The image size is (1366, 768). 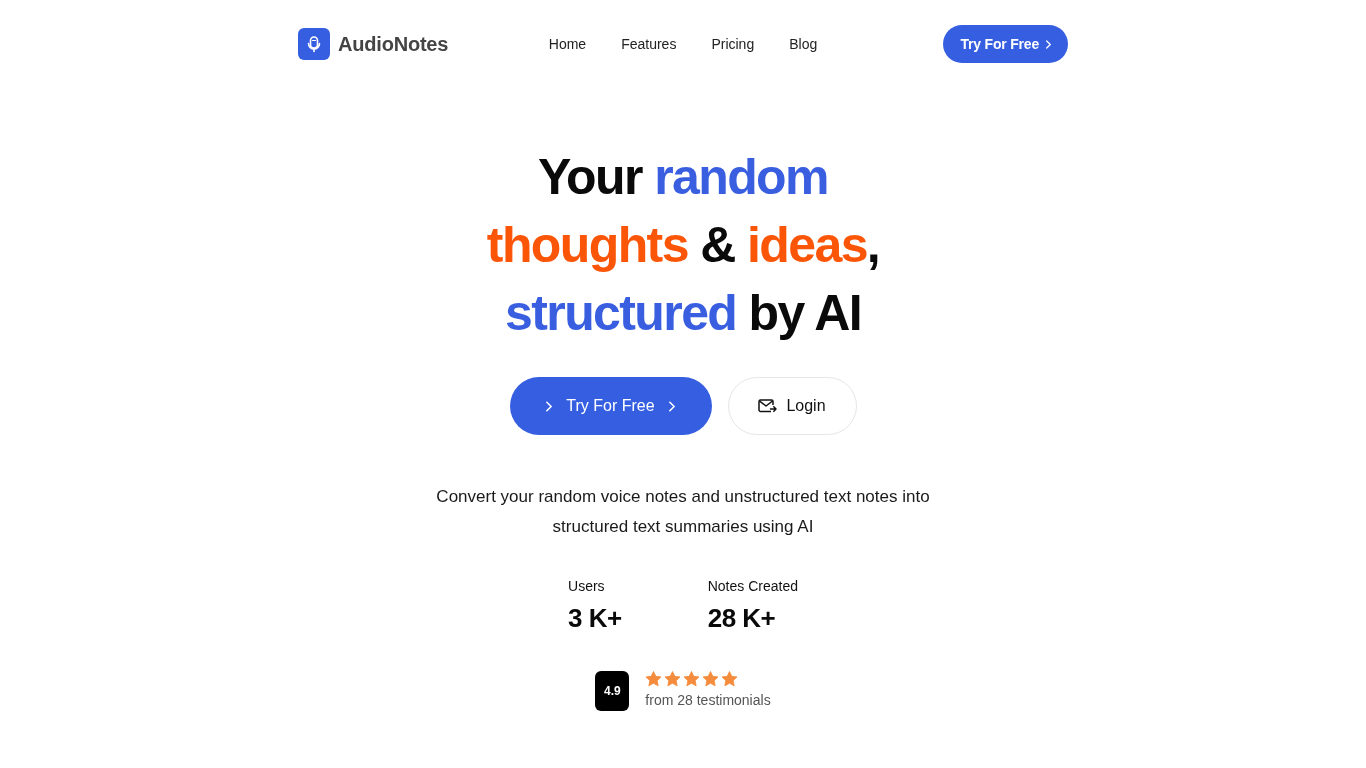 What do you see at coordinates (708, 700) in the screenshot?
I see `rating-caption: from 28 testimonials` at bounding box center [708, 700].